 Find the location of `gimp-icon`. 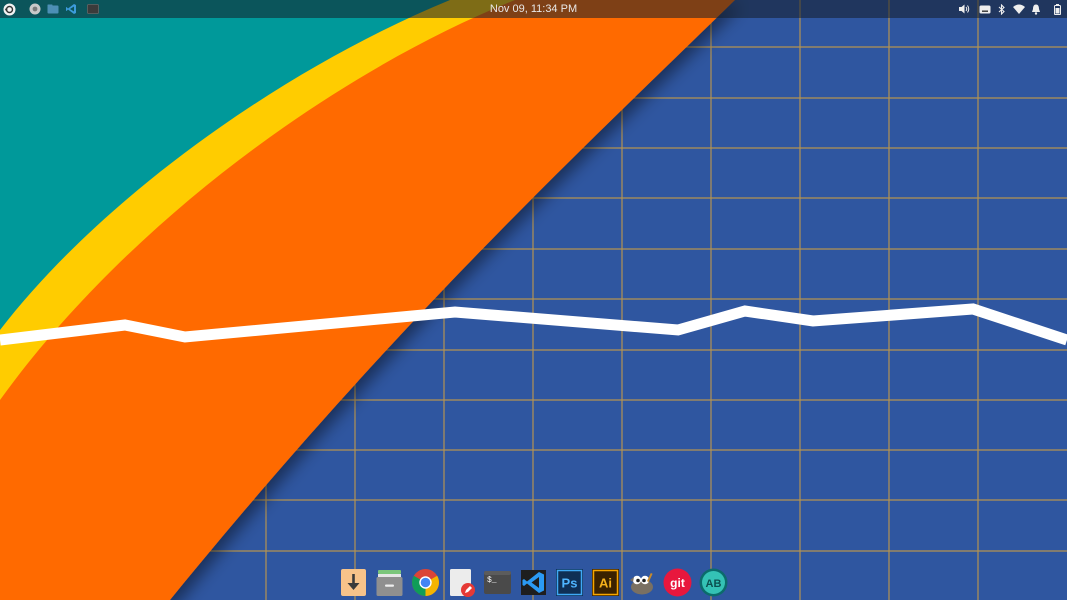

gimp-icon is located at coordinates (641, 583).